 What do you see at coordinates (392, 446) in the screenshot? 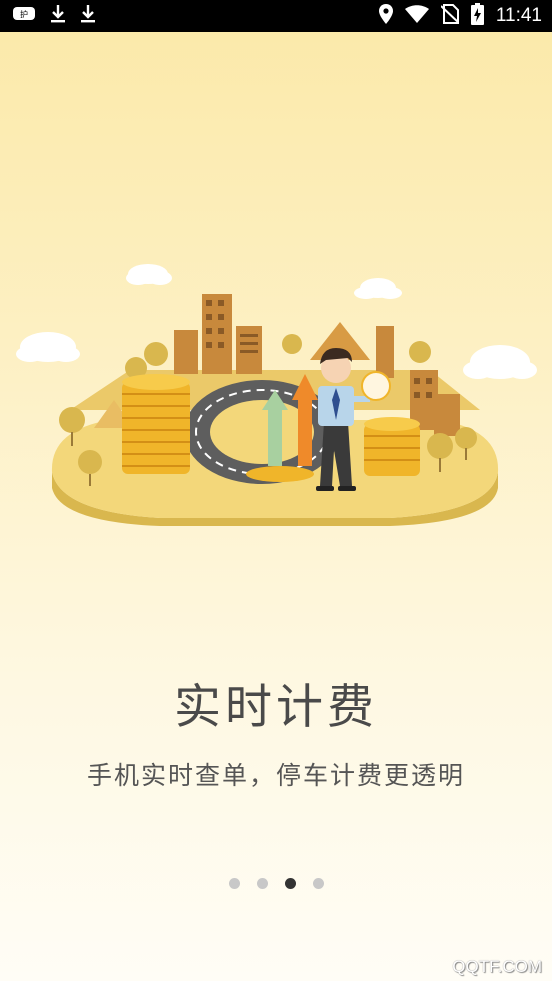
I see `coin-stack-right` at bounding box center [392, 446].